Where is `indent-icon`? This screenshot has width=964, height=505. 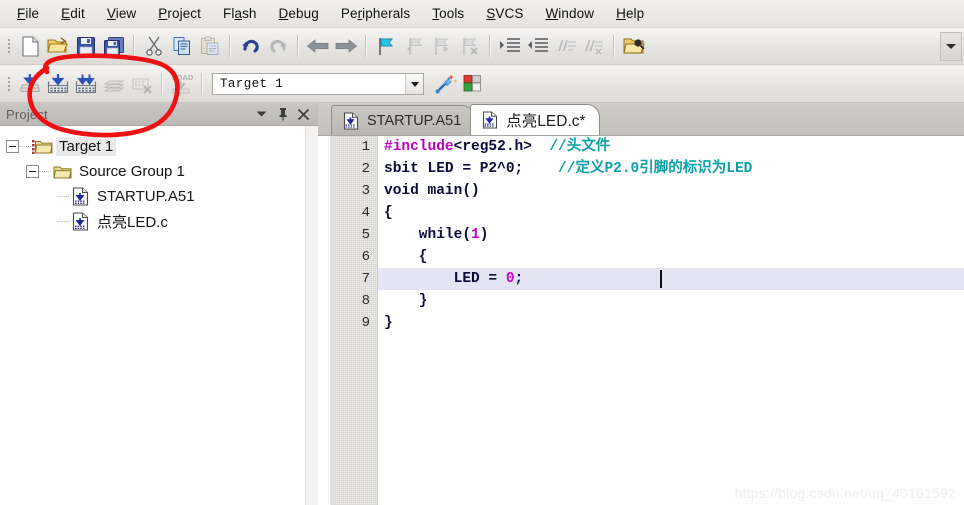
indent-icon is located at coordinates (510, 46).